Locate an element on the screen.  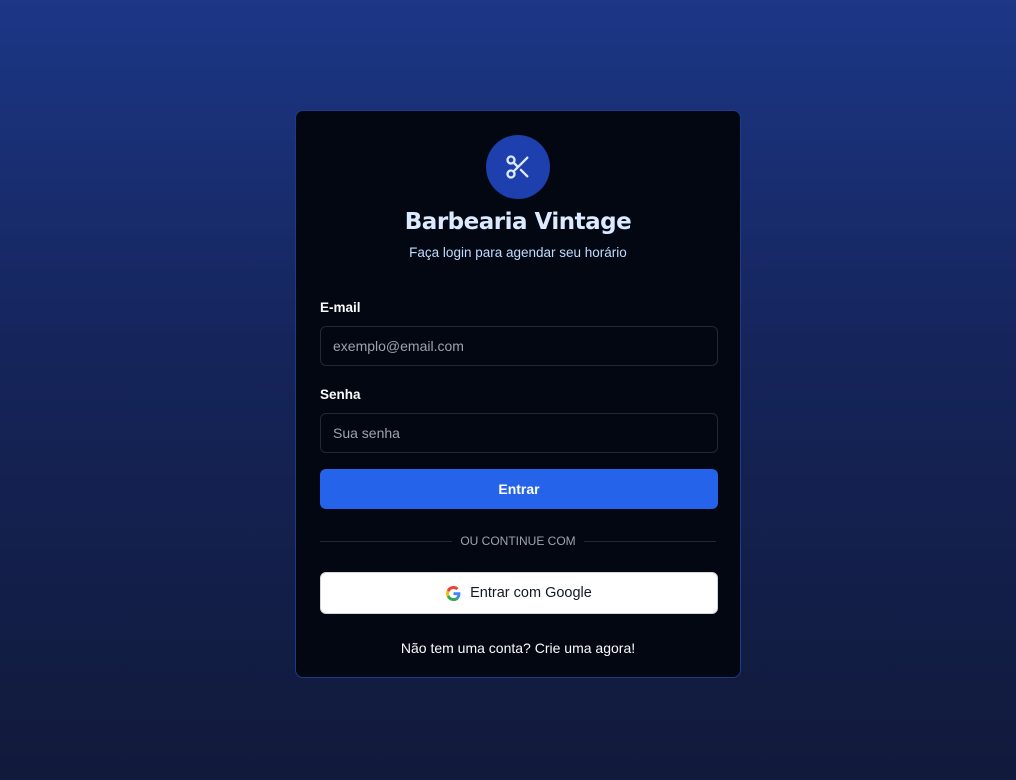
signup-link: Crie uma agora! is located at coordinates (585, 648).